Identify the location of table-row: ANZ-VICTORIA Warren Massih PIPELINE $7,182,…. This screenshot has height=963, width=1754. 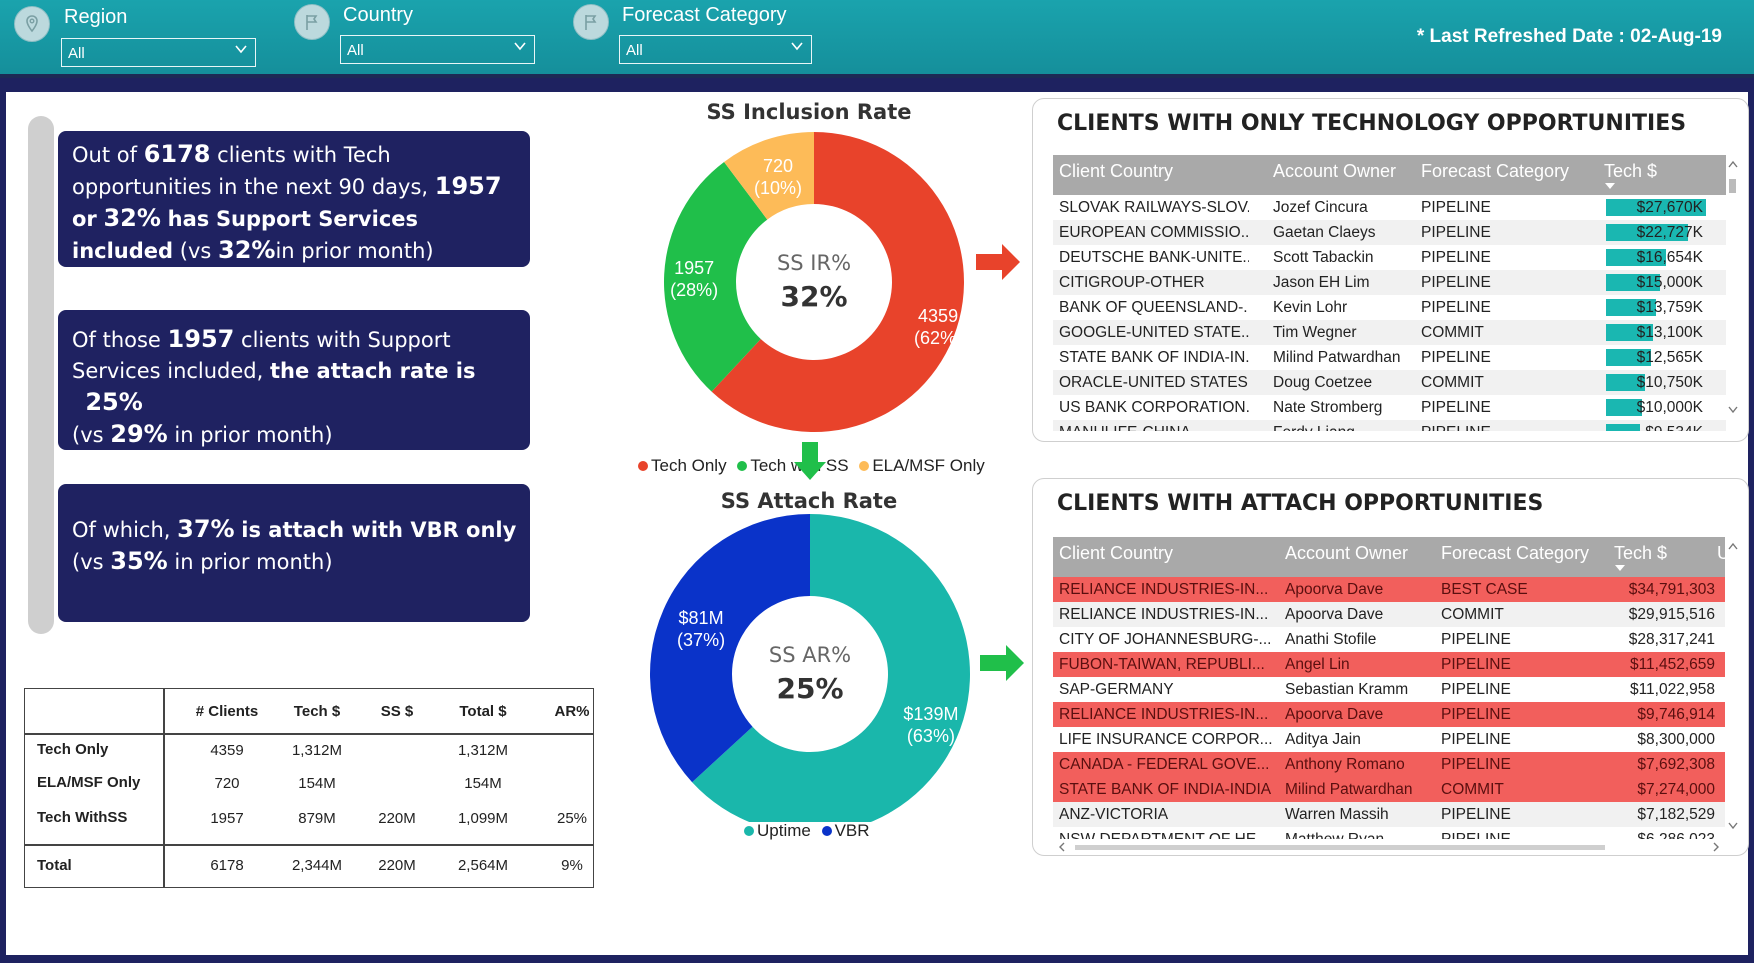
(1389, 814).